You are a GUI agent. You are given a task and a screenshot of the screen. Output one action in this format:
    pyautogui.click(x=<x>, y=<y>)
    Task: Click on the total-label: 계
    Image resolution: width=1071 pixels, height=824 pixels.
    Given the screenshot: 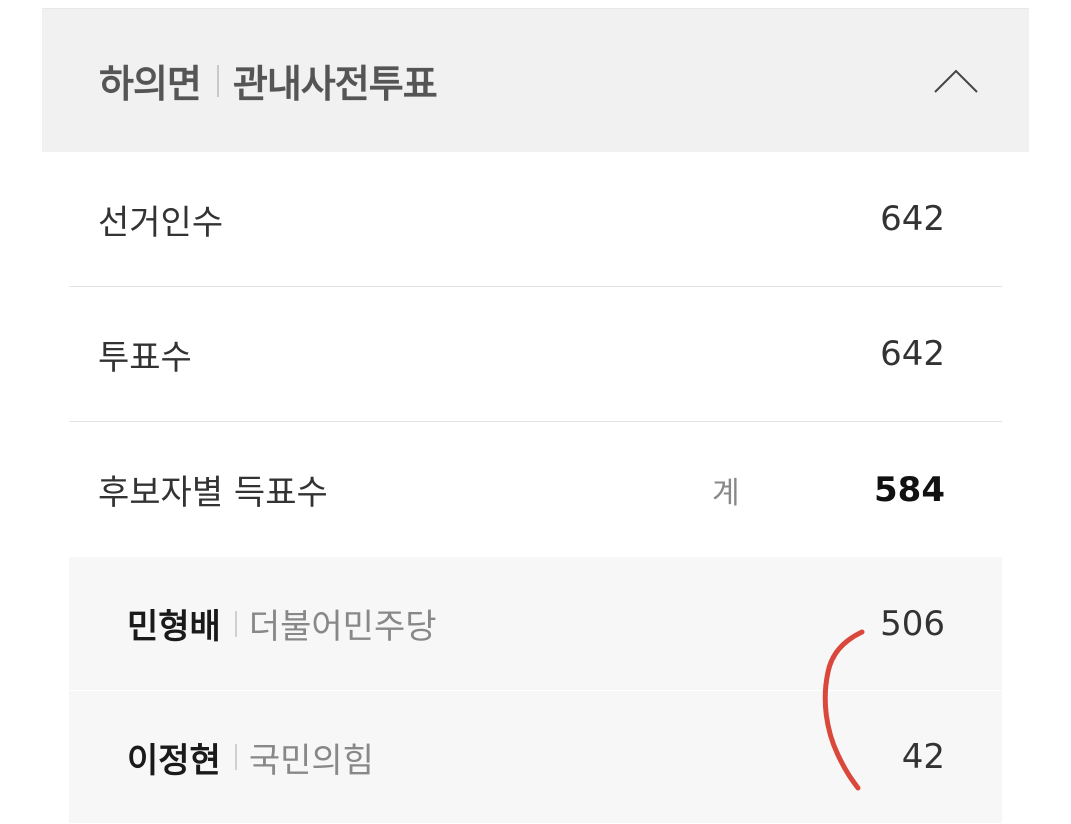 What is the action you would take?
    pyautogui.click(x=726, y=493)
    